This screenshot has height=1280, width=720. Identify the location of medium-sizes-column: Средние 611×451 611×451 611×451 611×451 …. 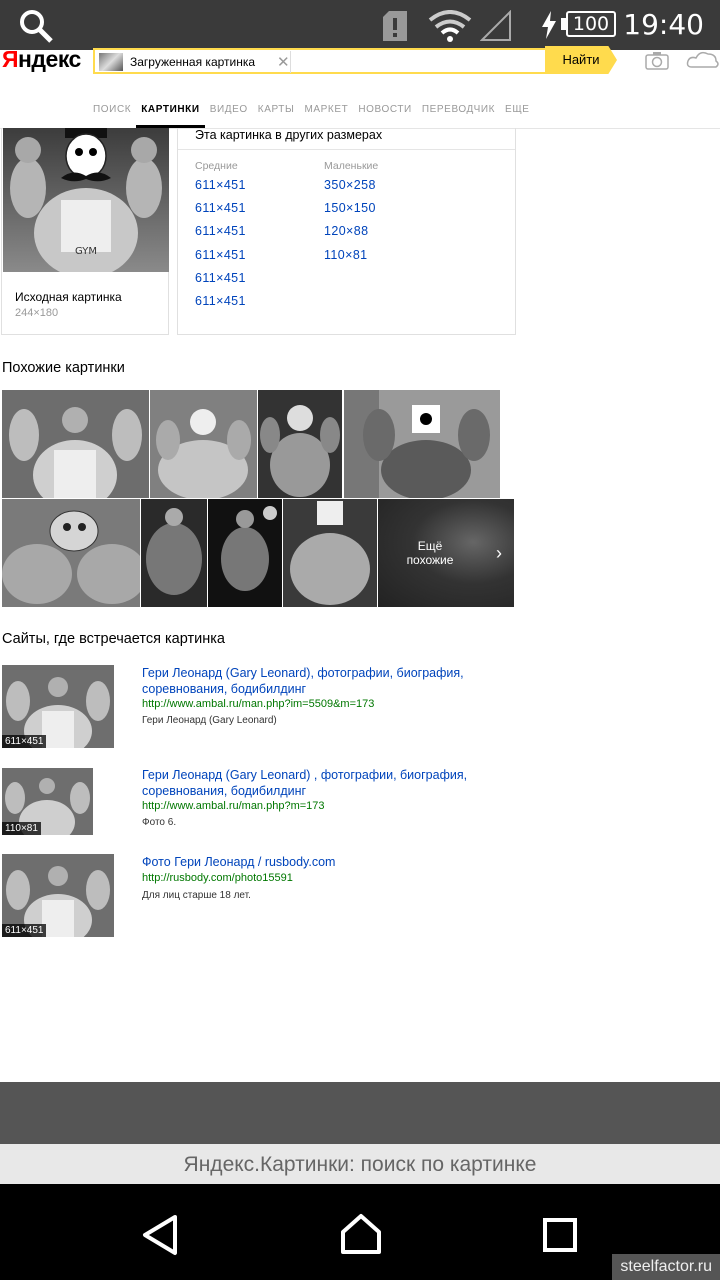
(220, 238).